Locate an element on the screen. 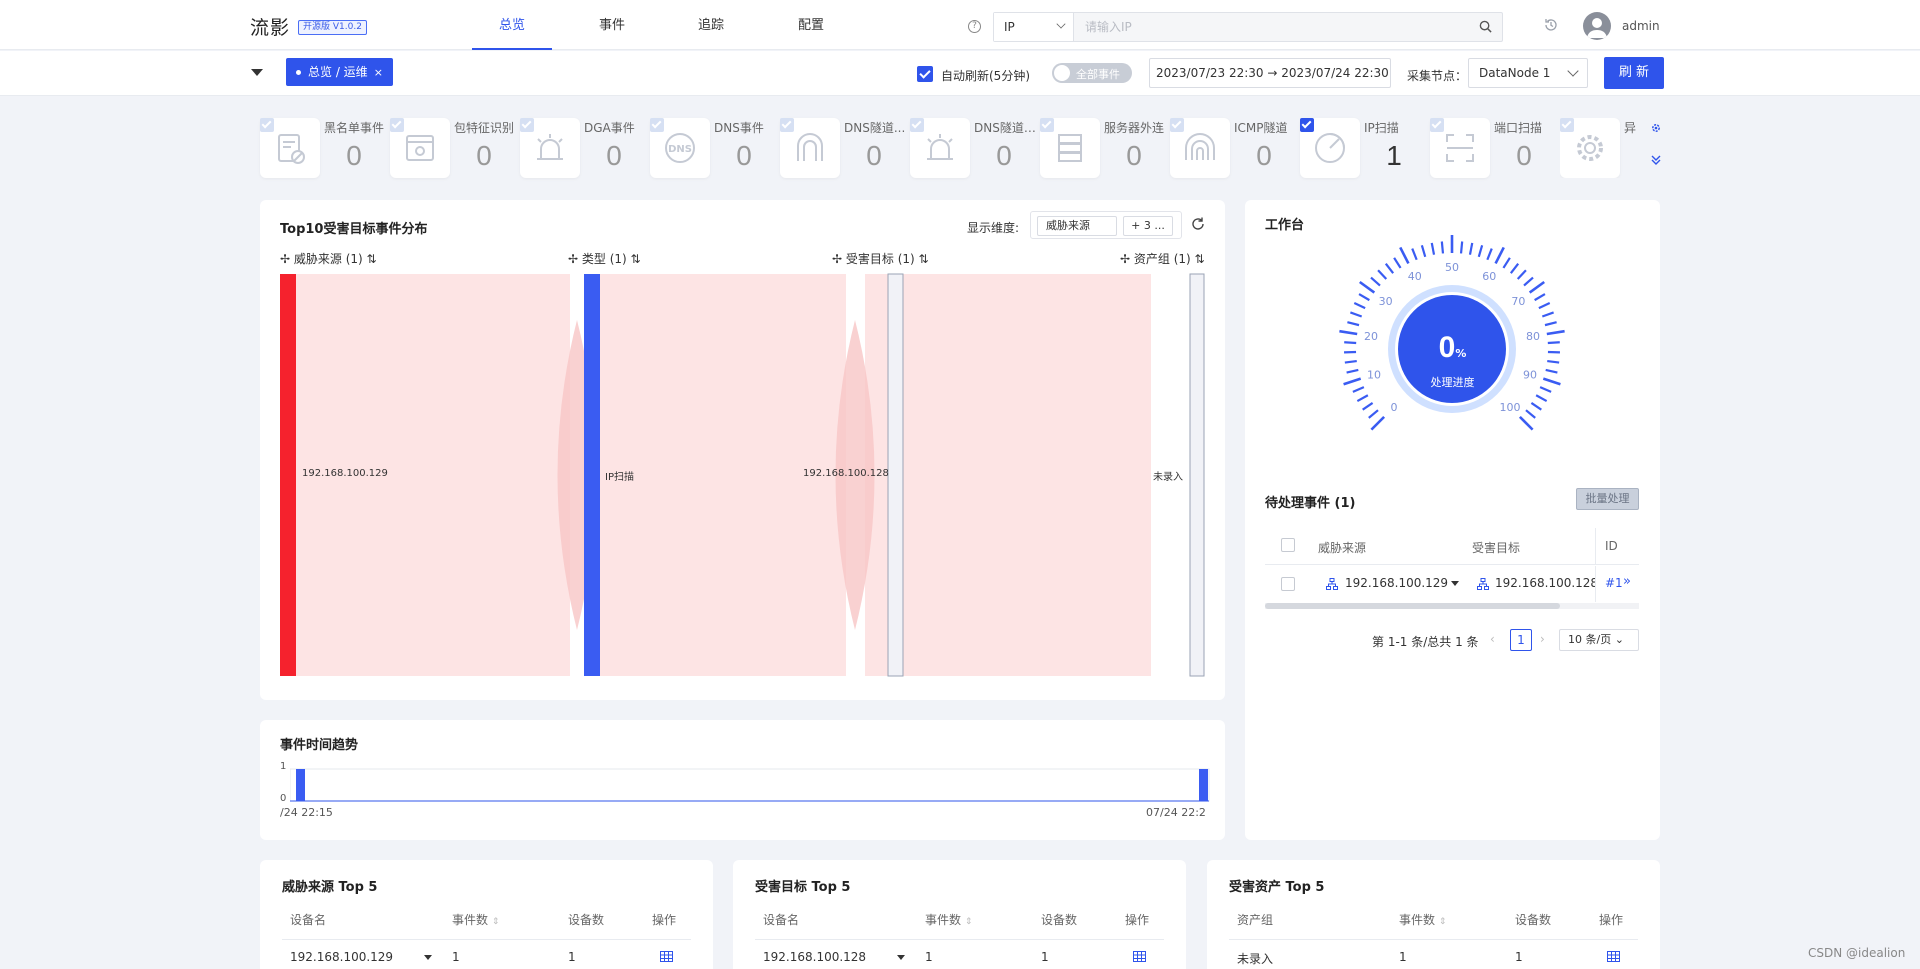  select-all-checkbox is located at coordinates (1288, 545).